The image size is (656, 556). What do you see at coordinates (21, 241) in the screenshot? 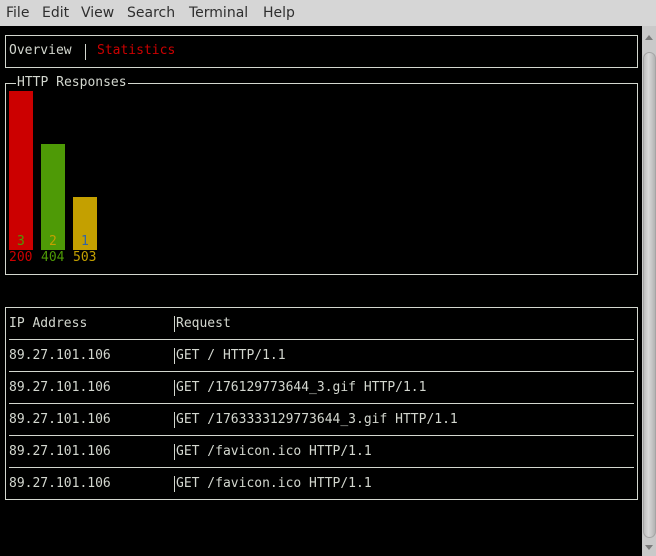
I see `bar-value-label: 3` at bounding box center [21, 241].